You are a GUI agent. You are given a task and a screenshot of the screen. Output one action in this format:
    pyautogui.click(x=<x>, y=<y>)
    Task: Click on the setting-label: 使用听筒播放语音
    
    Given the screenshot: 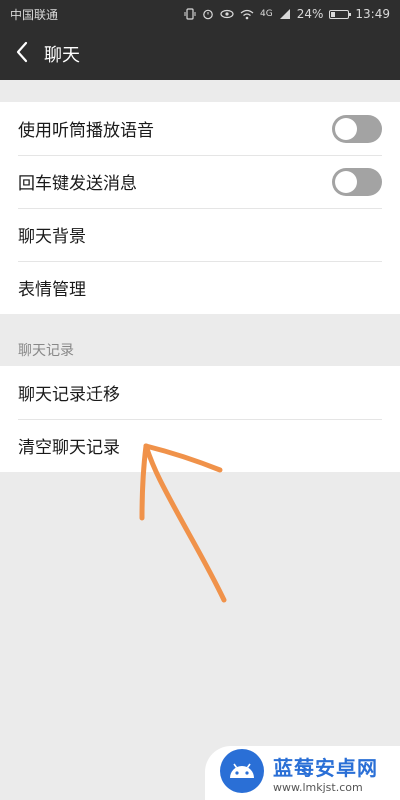 What is the action you would take?
    pyautogui.click(x=86, y=131)
    